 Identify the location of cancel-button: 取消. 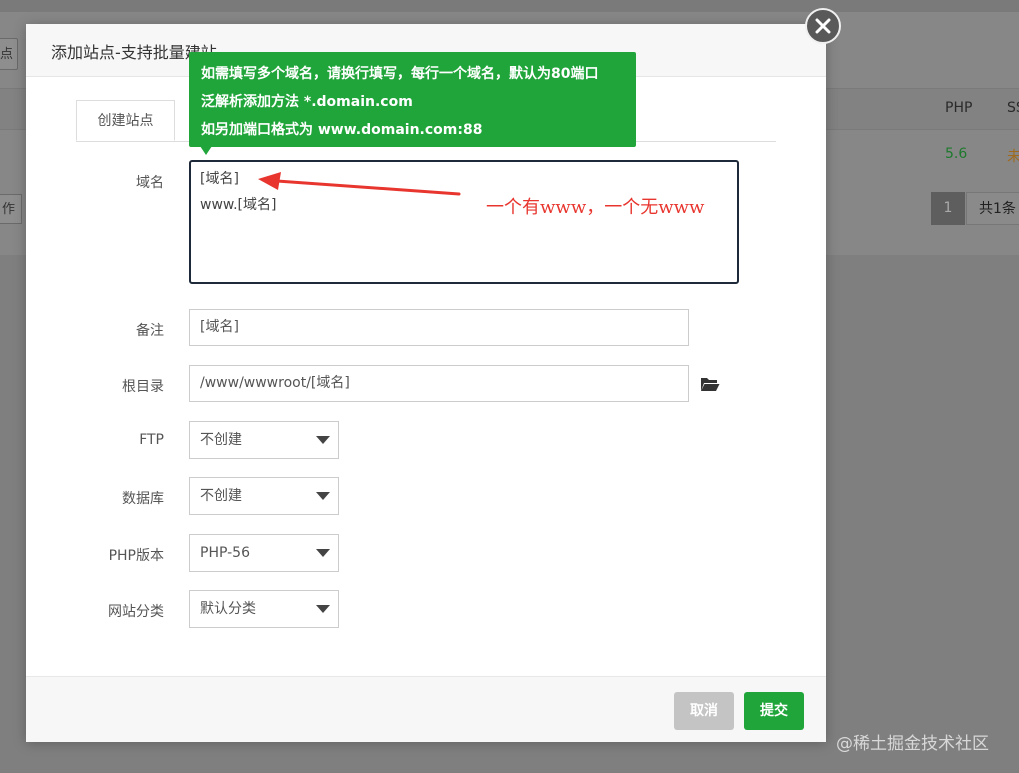
(704, 711).